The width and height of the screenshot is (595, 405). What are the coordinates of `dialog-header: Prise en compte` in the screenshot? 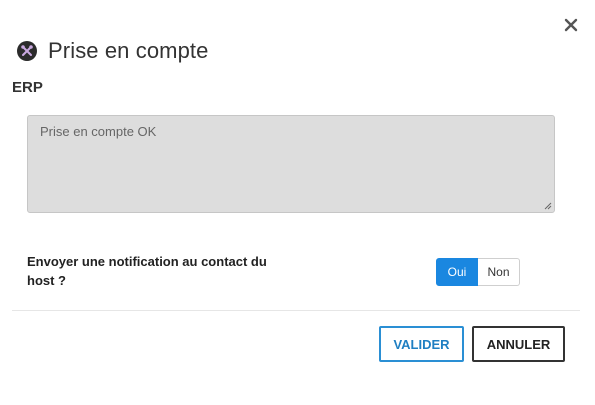 It's located at (112, 51).